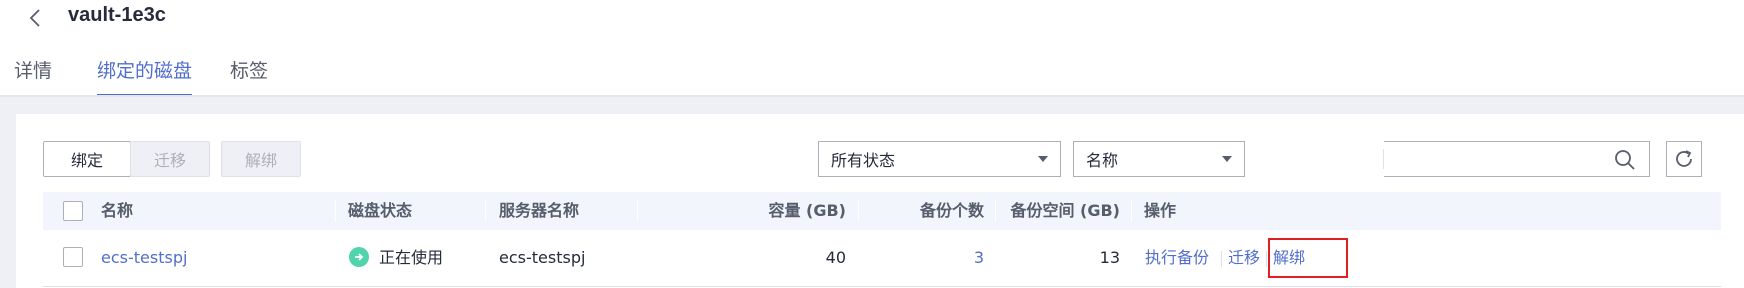 This screenshot has height=288, width=1744. I want to click on column-header-server-name: 服务器名称, so click(539, 211).